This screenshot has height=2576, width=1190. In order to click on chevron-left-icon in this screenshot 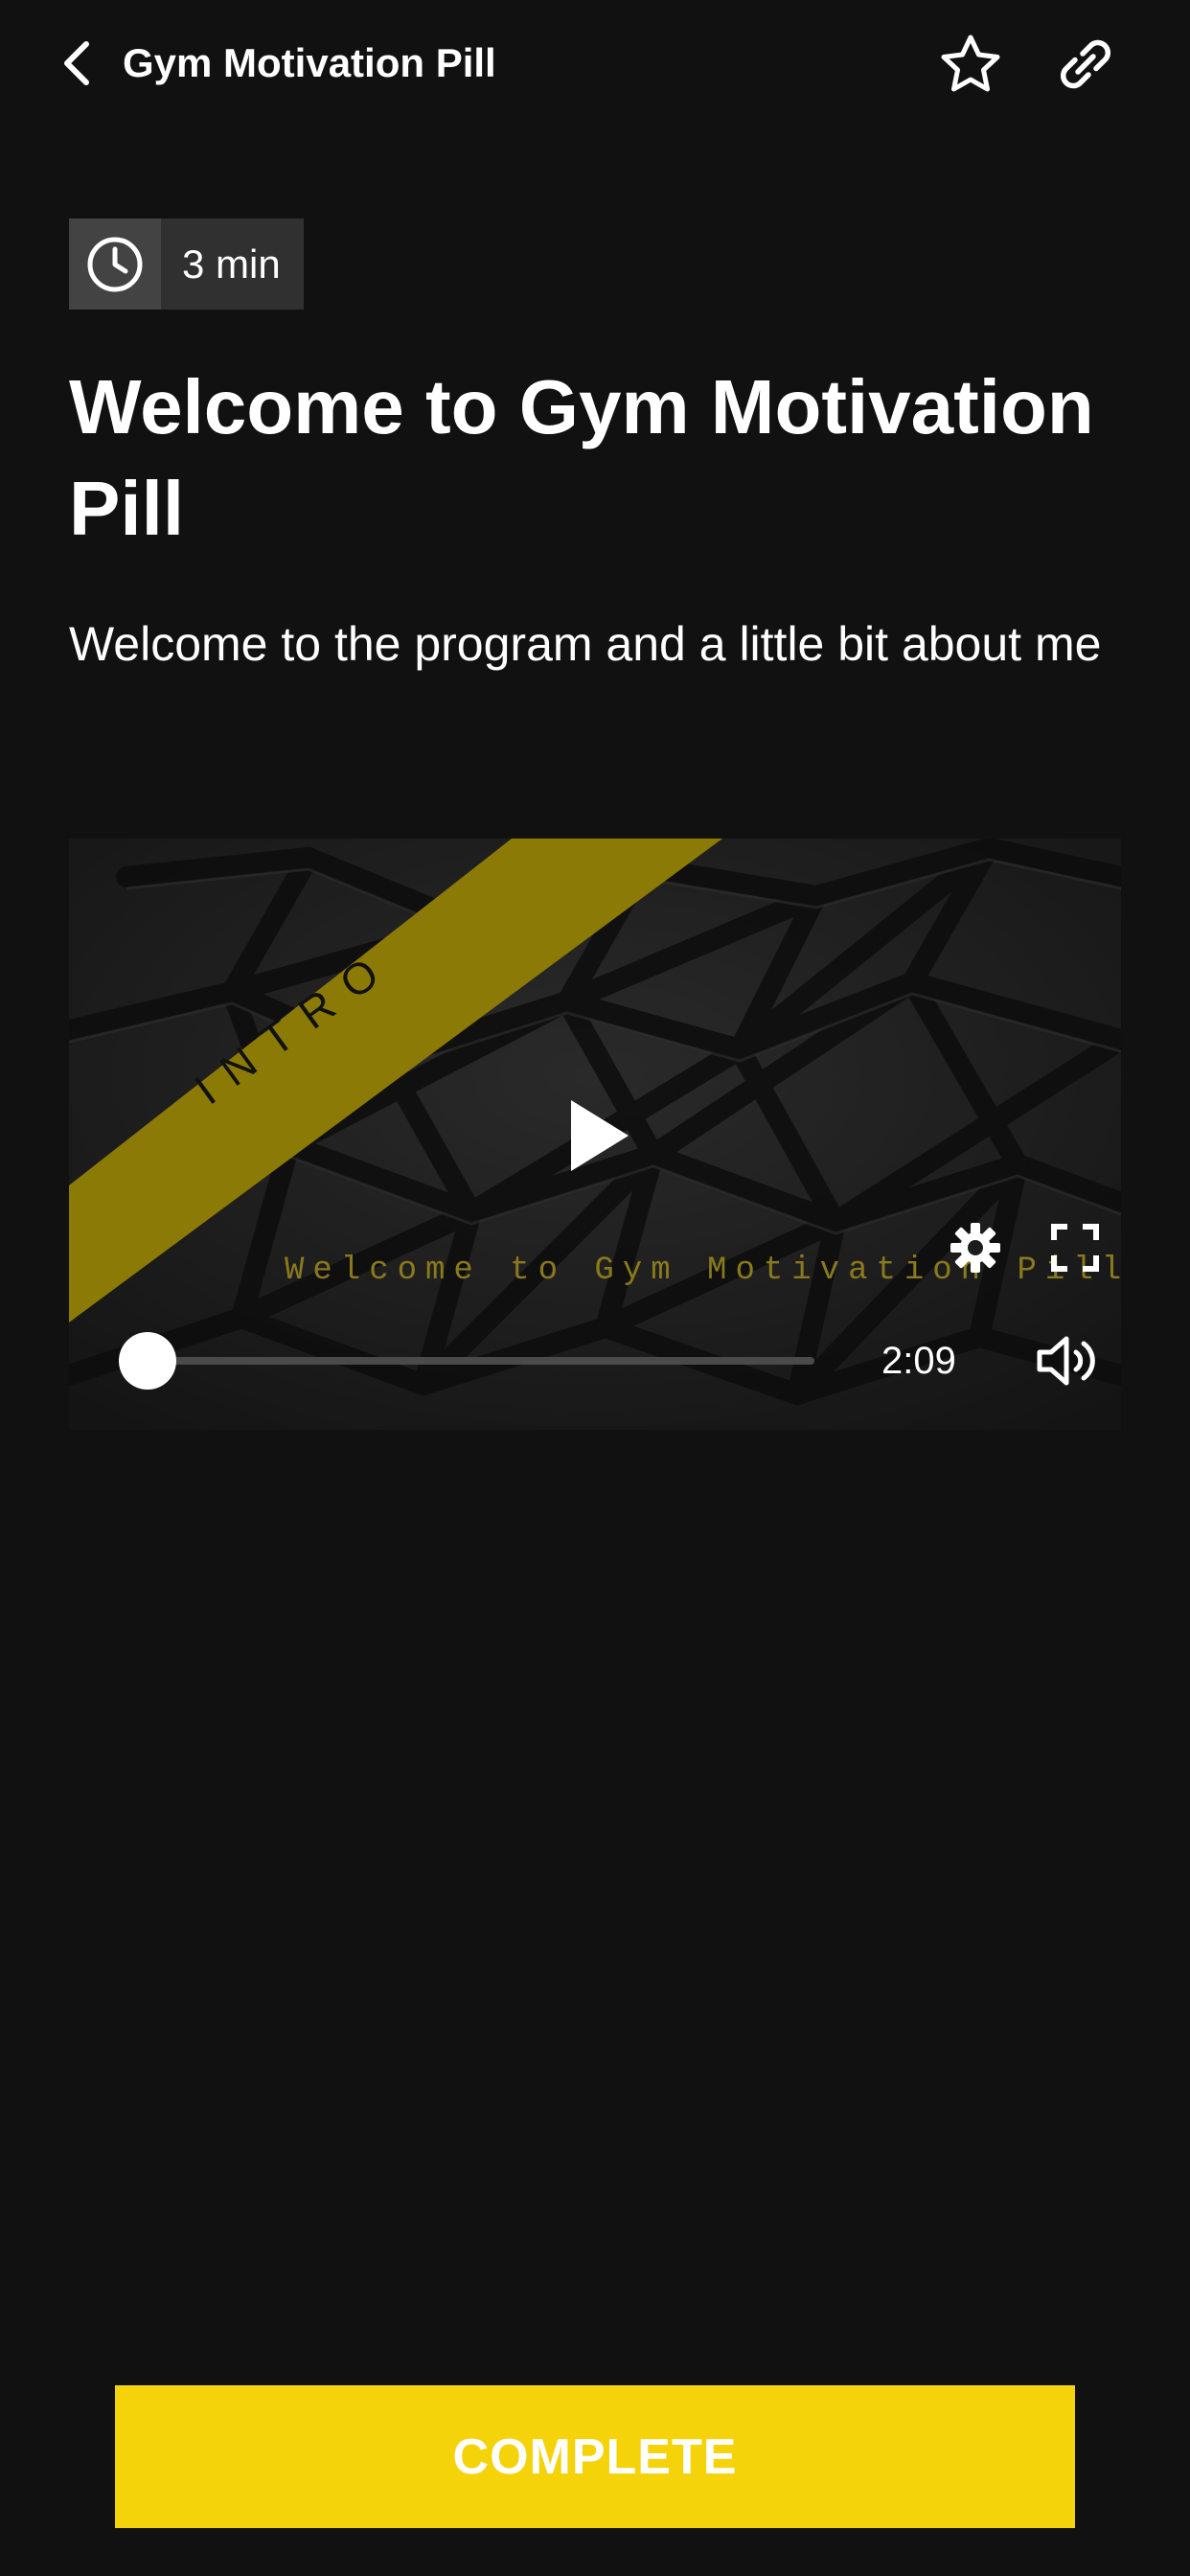, I will do `click(76, 63)`.